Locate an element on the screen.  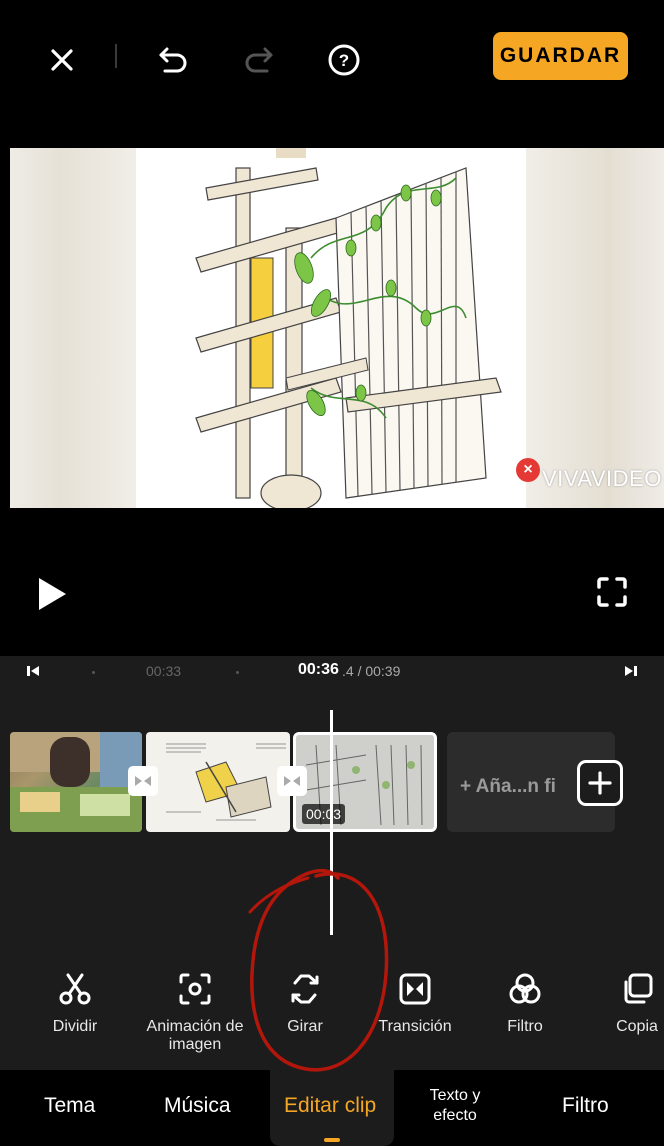
add-clip-button is located at coordinates (600, 783).